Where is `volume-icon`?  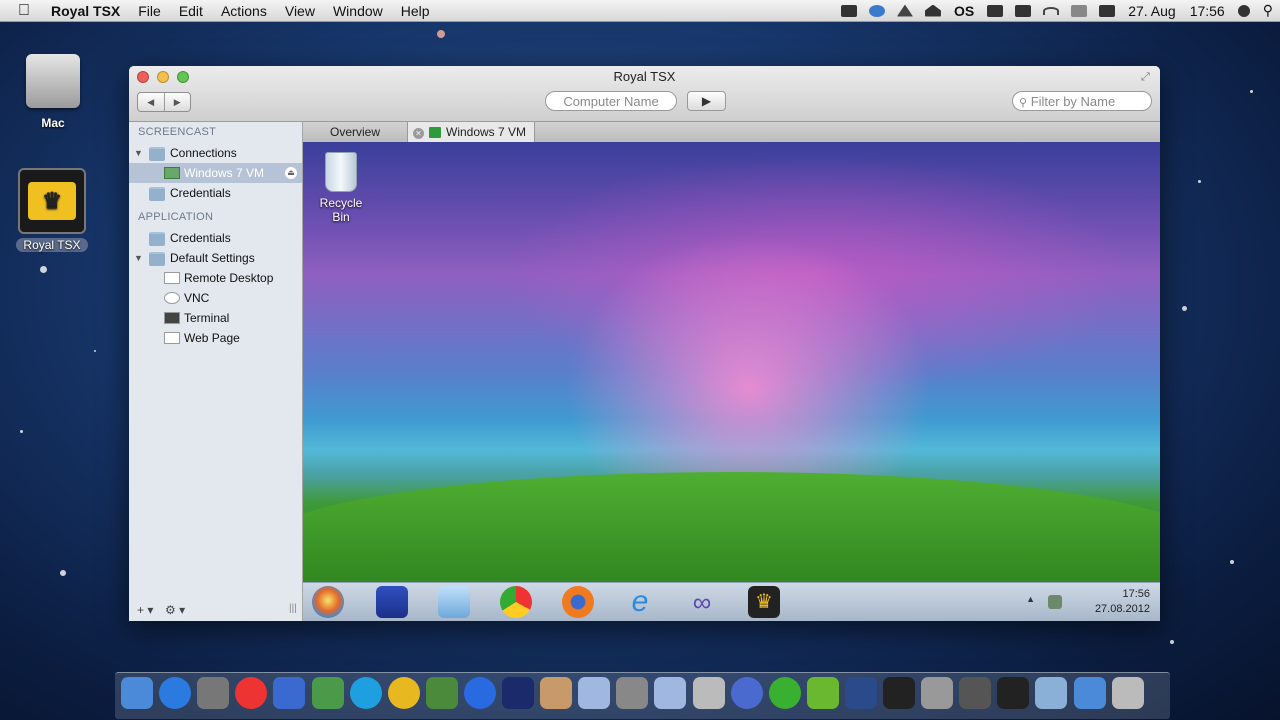
volume-icon is located at coordinates (1079, 10).